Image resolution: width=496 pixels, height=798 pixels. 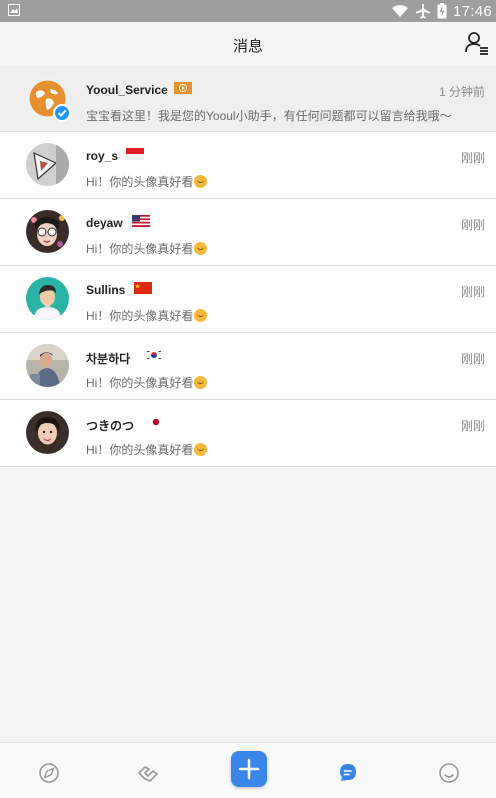 I want to click on indonesia-flag-icon, so click(x=135, y=154).